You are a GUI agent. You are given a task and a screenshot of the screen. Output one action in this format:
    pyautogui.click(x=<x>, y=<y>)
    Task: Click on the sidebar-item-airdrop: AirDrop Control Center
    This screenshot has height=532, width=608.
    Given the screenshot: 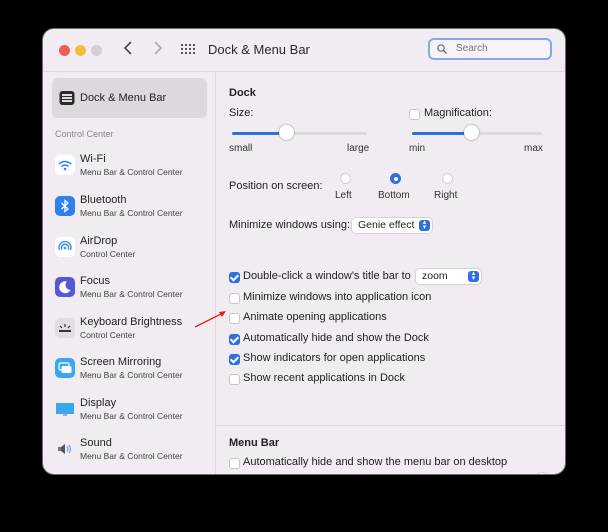 What is the action you would take?
    pyautogui.click(x=132, y=249)
    